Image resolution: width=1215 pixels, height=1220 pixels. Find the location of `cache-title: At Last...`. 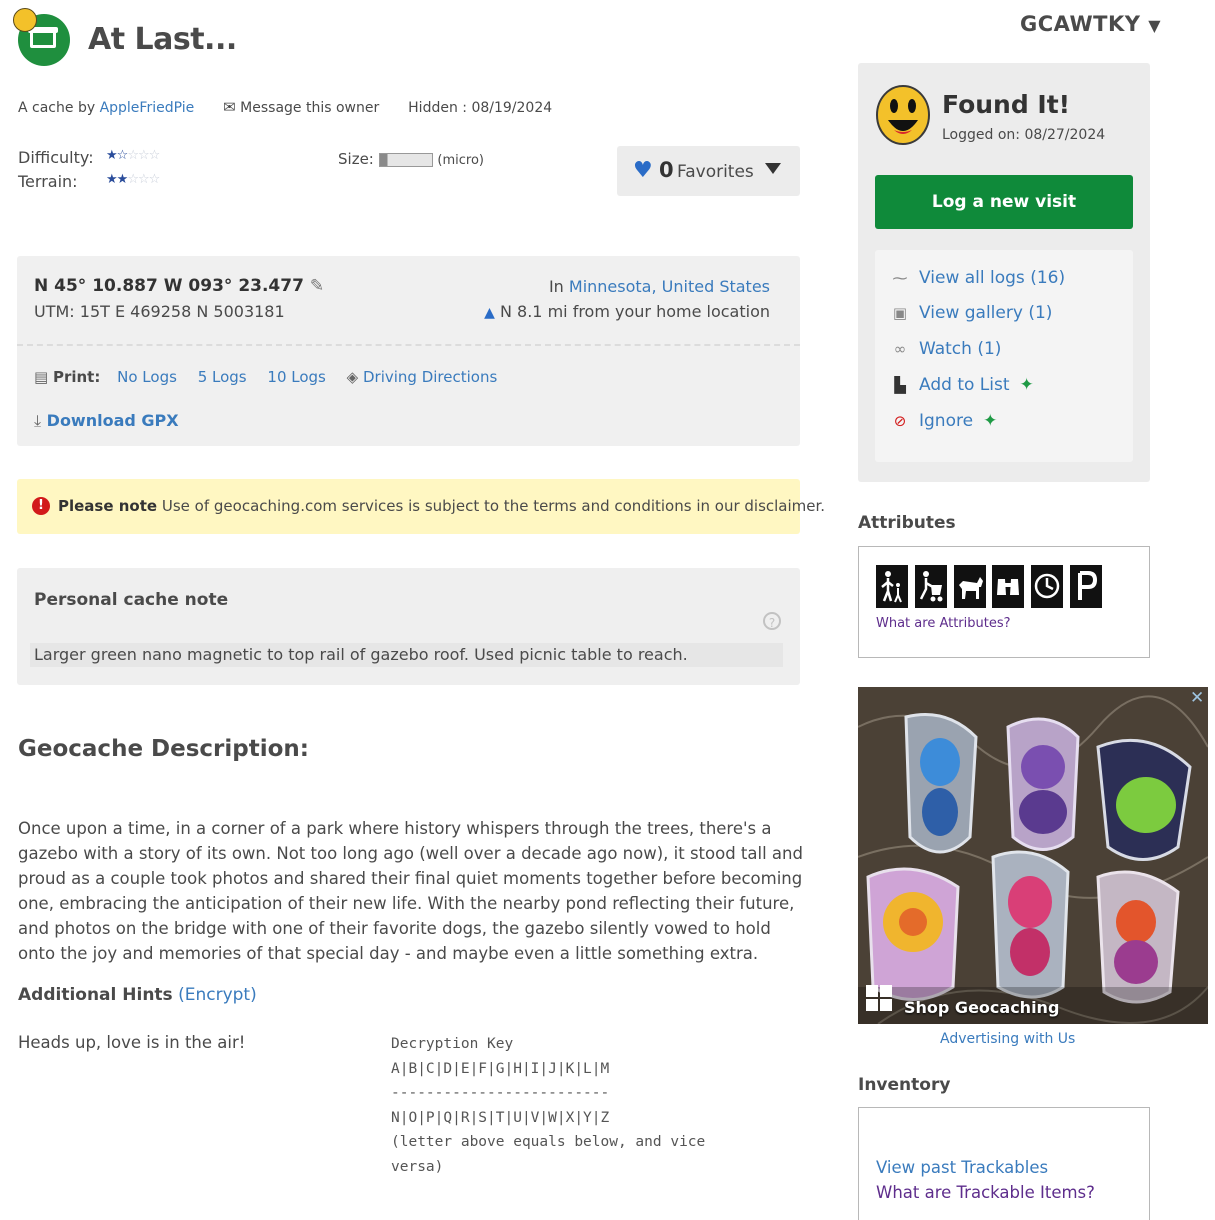

cache-title: At Last... is located at coordinates (162, 39).